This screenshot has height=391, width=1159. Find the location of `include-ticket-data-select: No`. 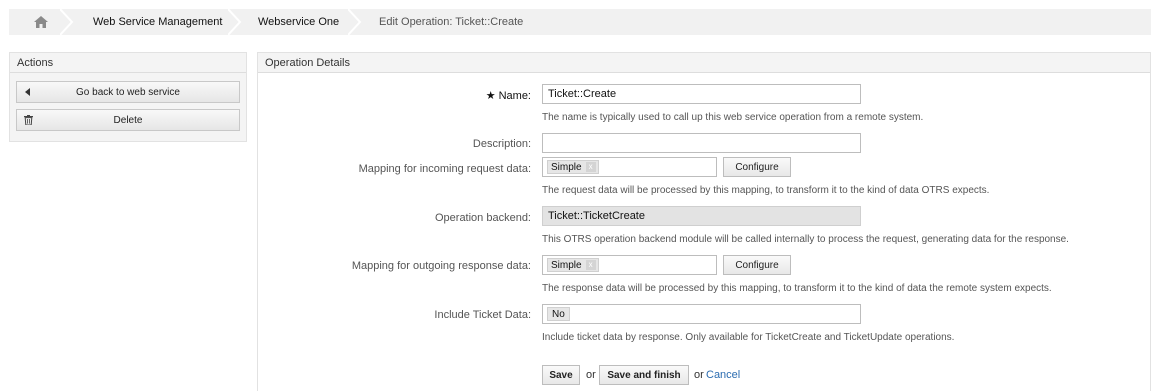

include-ticket-data-select: No is located at coordinates (701, 314).